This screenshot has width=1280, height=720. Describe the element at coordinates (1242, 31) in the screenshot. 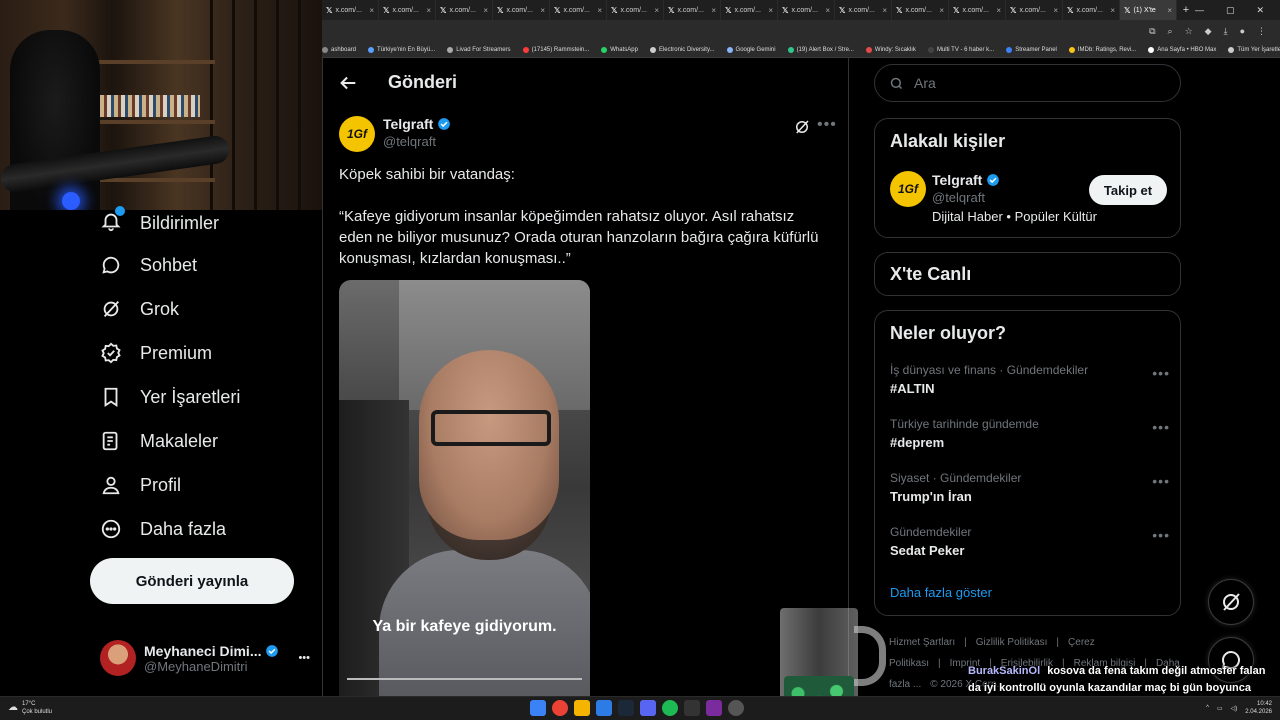

I see `profile-avatar-icon: ●` at that location.